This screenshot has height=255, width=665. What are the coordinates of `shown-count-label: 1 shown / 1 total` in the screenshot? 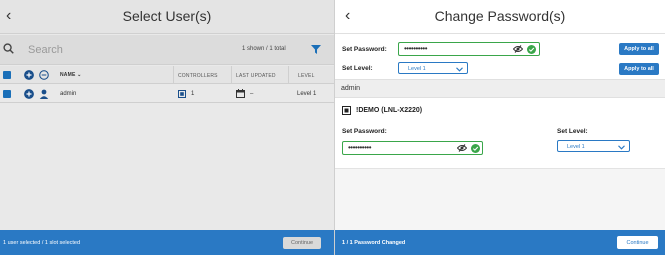 It's located at (264, 49).